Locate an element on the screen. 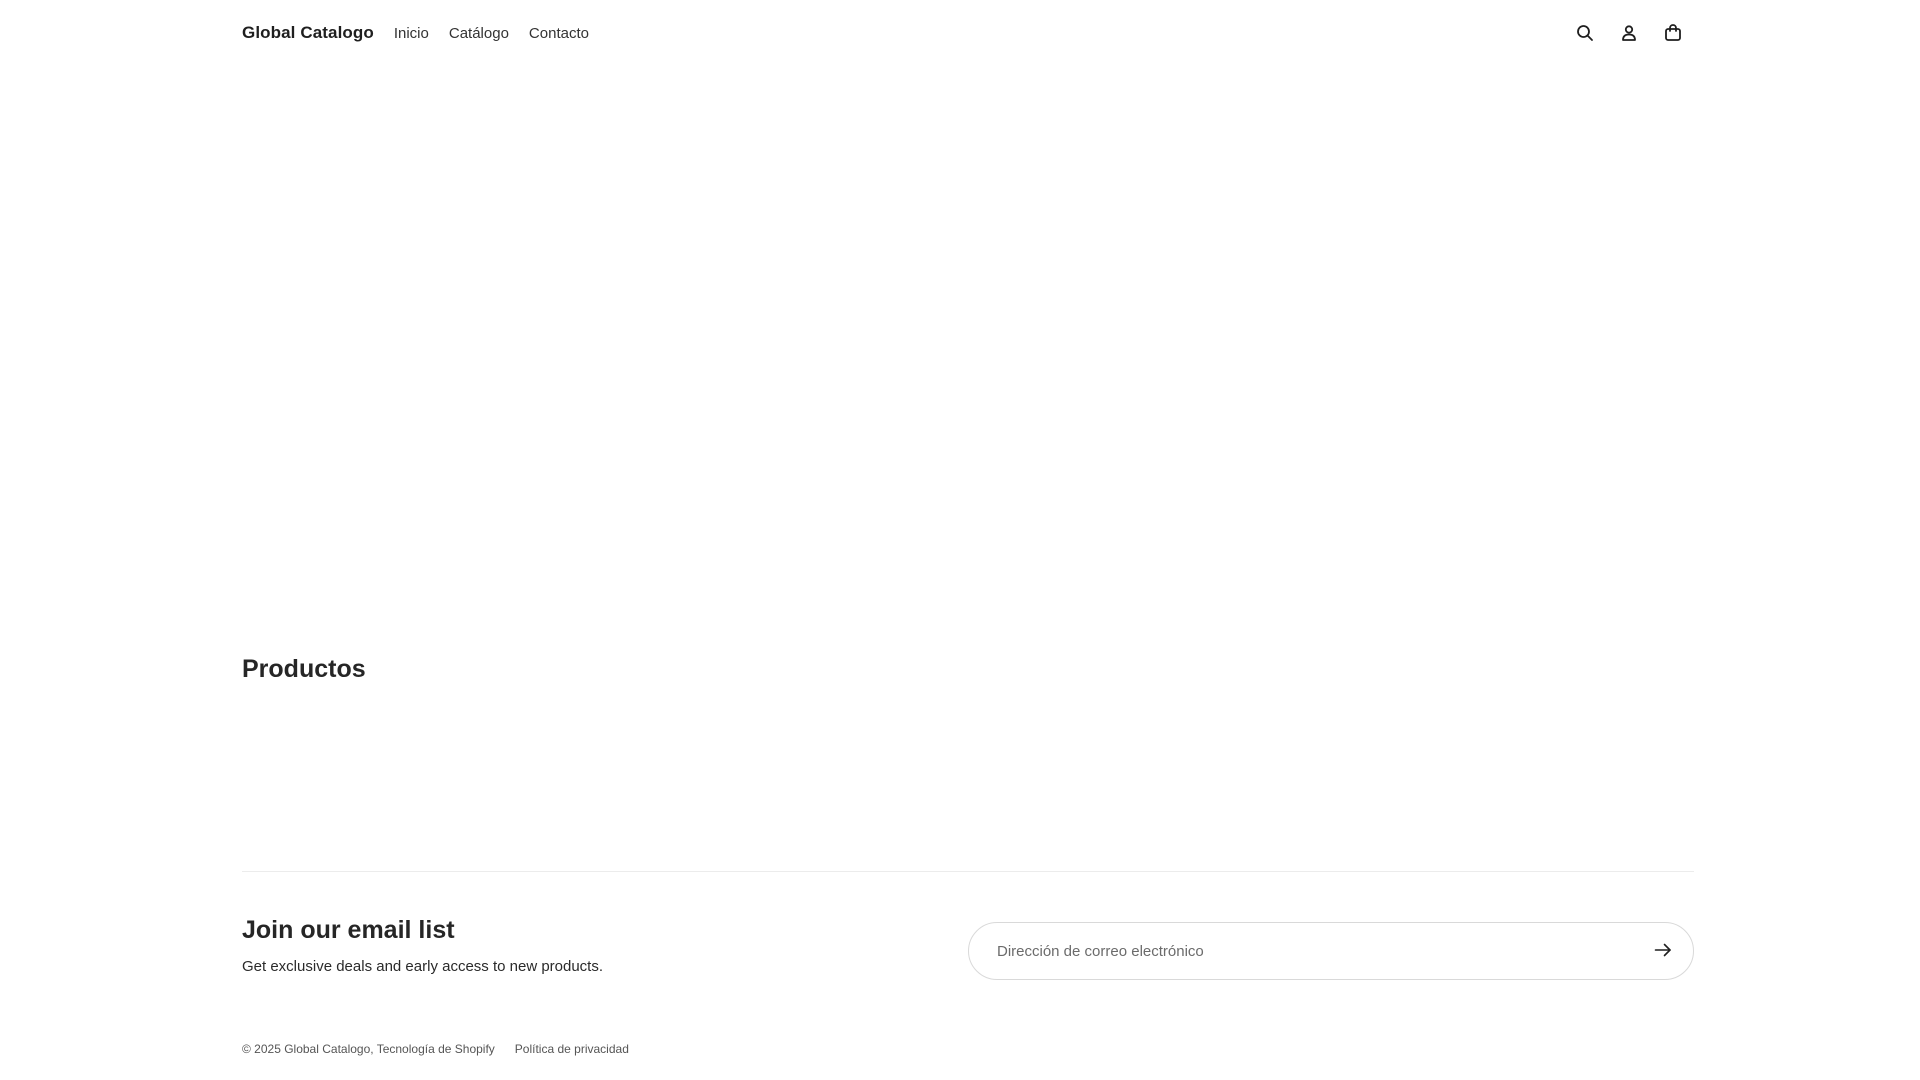 This screenshot has height=1080, width=1920. header-icons is located at coordinates (1629, 33).